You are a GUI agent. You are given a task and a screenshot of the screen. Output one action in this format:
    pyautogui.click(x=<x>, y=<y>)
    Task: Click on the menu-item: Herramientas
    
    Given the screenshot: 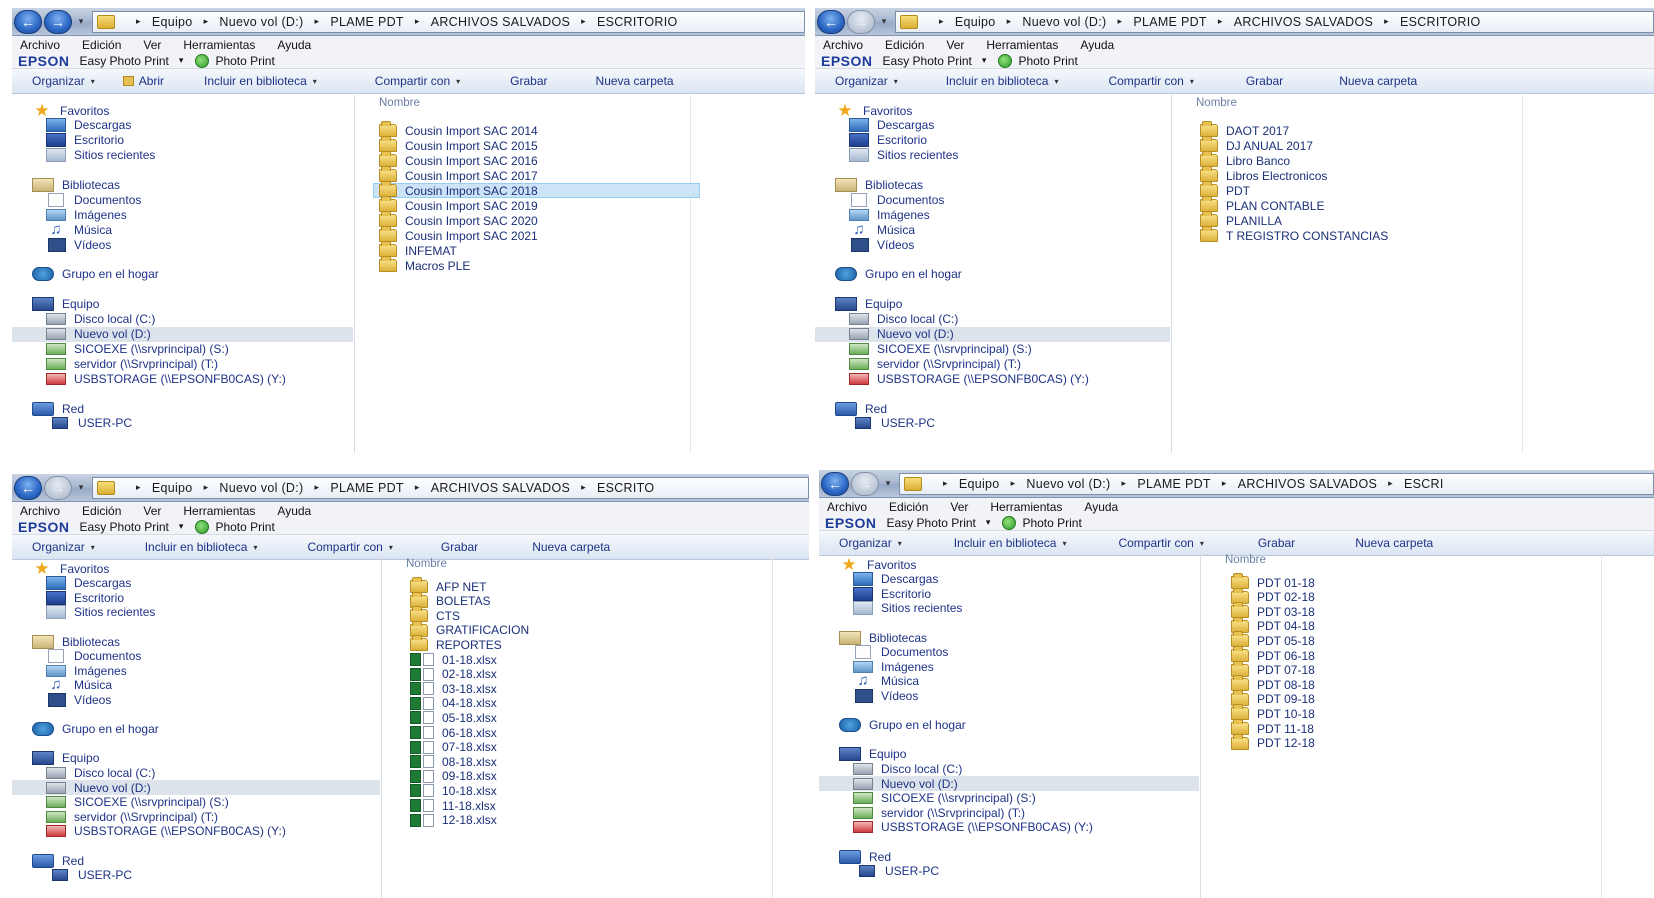 What is the action you would take?
    pyautogui.click(x=1022, y=45)
    